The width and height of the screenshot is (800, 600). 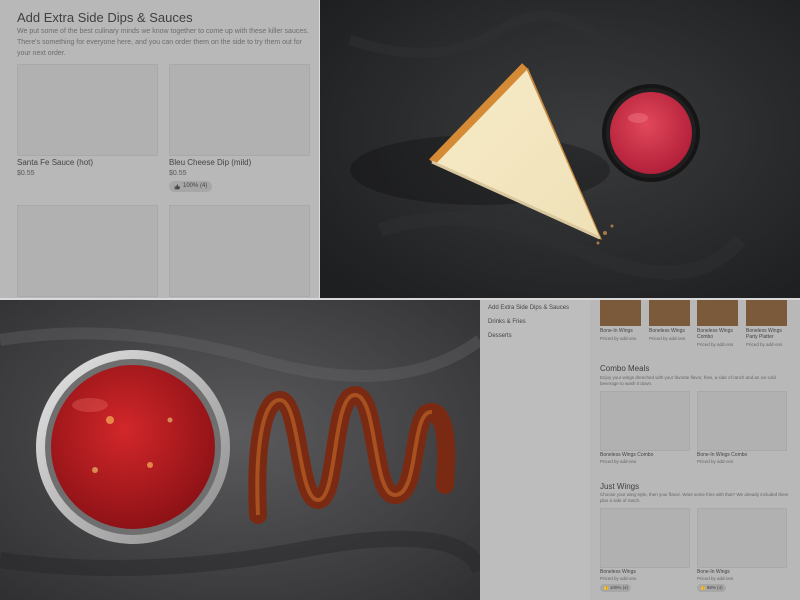 I want to click on sauce-ramekin, so click(x=133, y=447).